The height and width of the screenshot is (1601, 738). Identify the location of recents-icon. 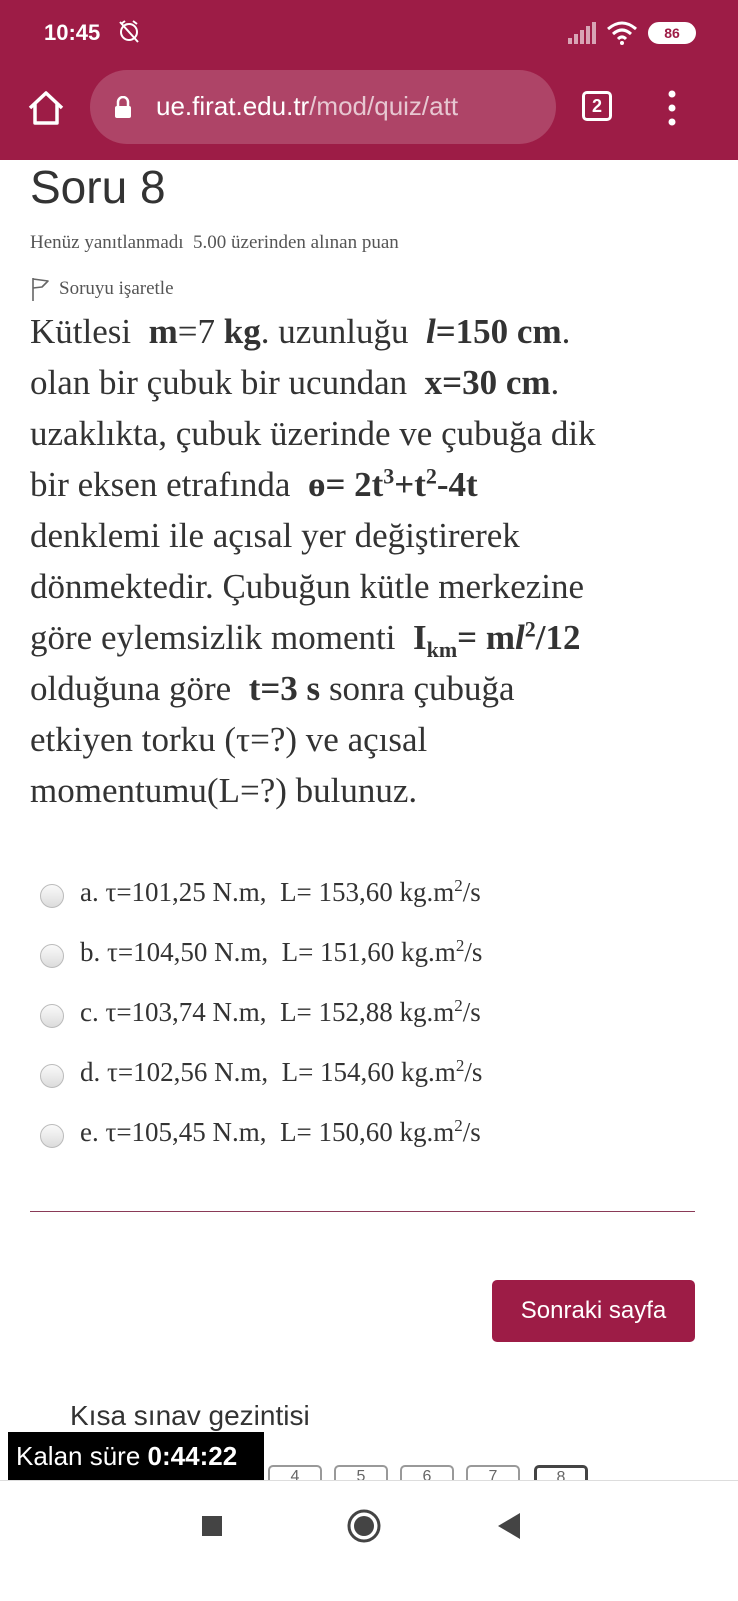
(212, 1526).